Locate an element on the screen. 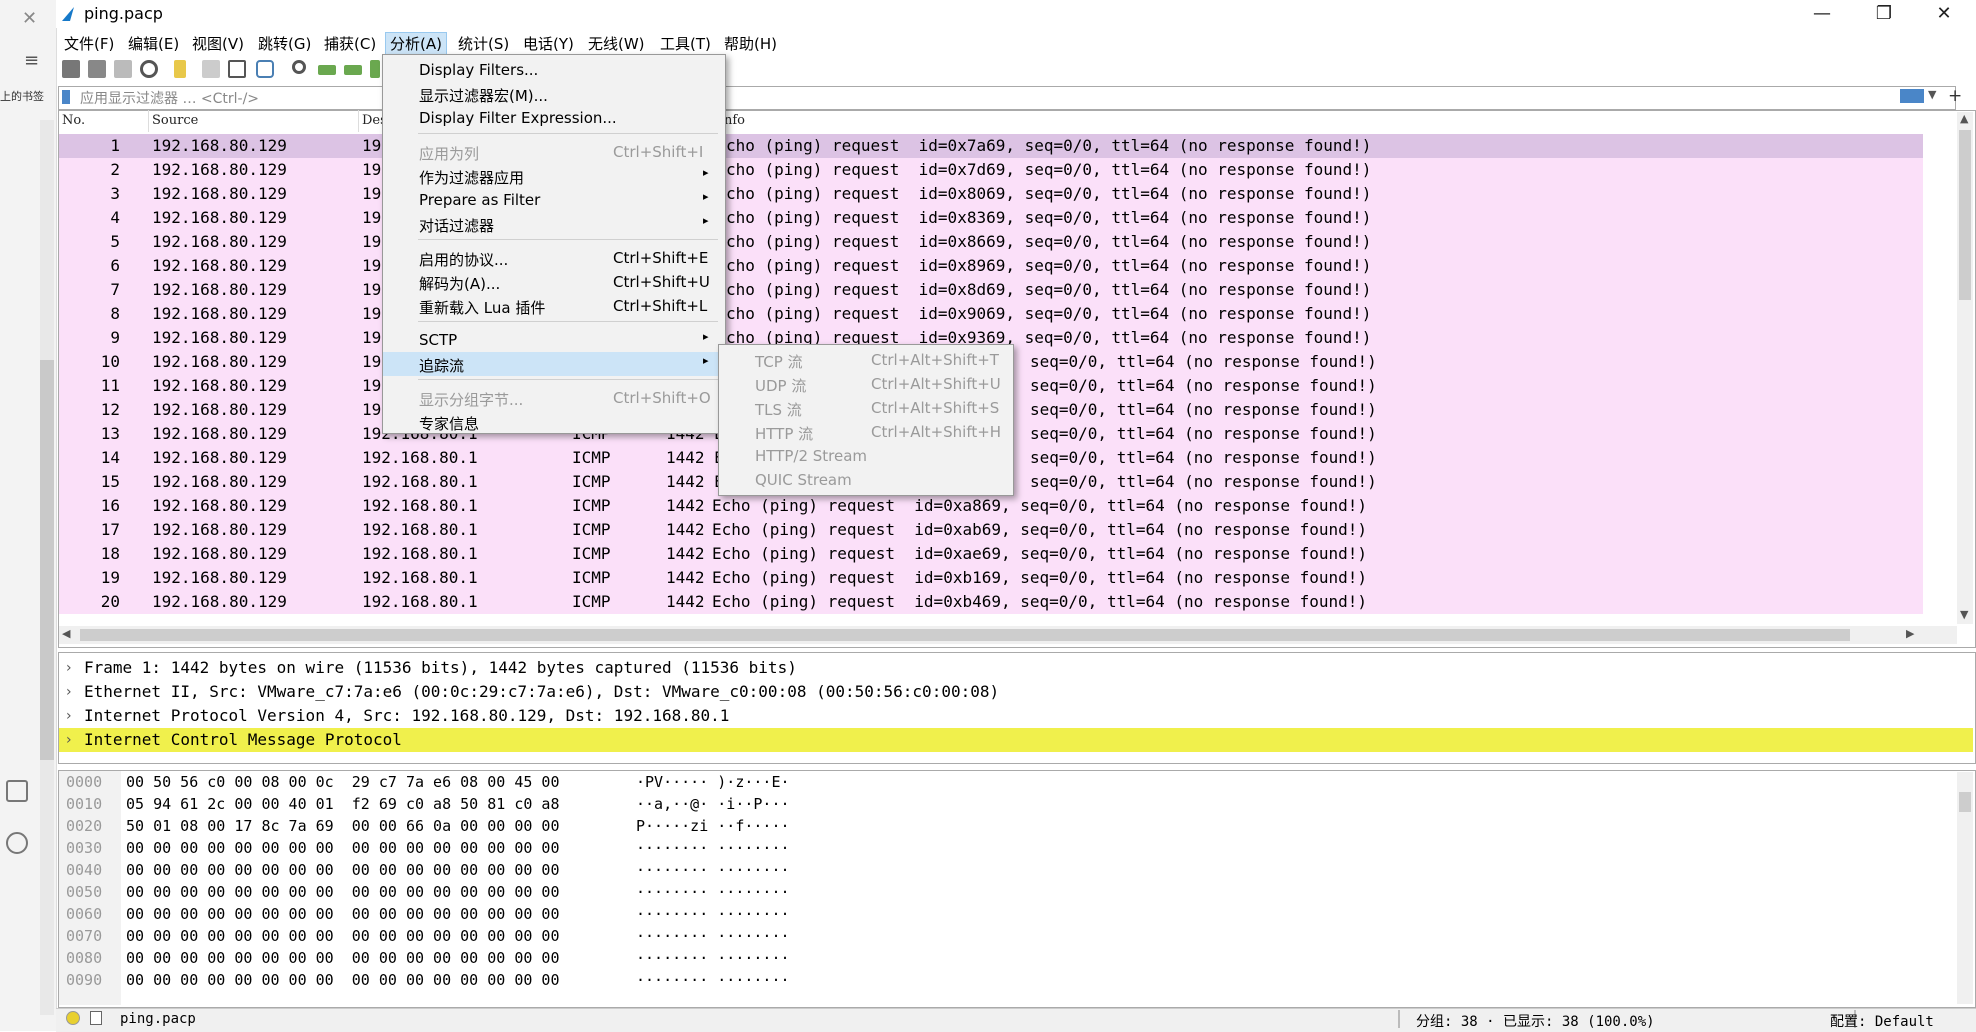 The image size is (1976, 1032). reload-icon is located at coordinates (265, 69).